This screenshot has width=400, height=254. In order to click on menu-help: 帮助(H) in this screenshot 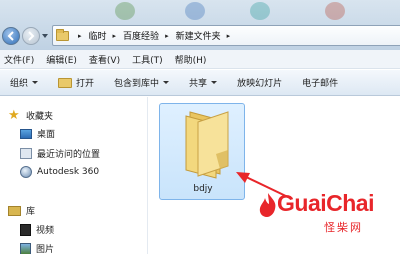, I will do `click(191, 59)`.